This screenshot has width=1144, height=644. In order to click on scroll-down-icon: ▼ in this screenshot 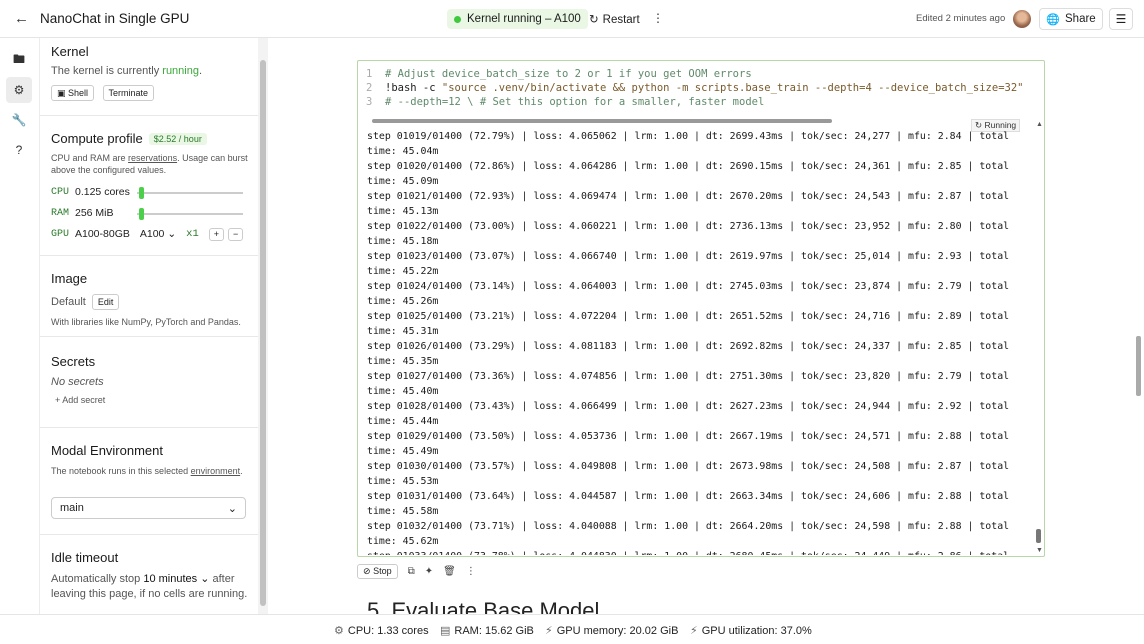, I will do `click(1039, 550)`.